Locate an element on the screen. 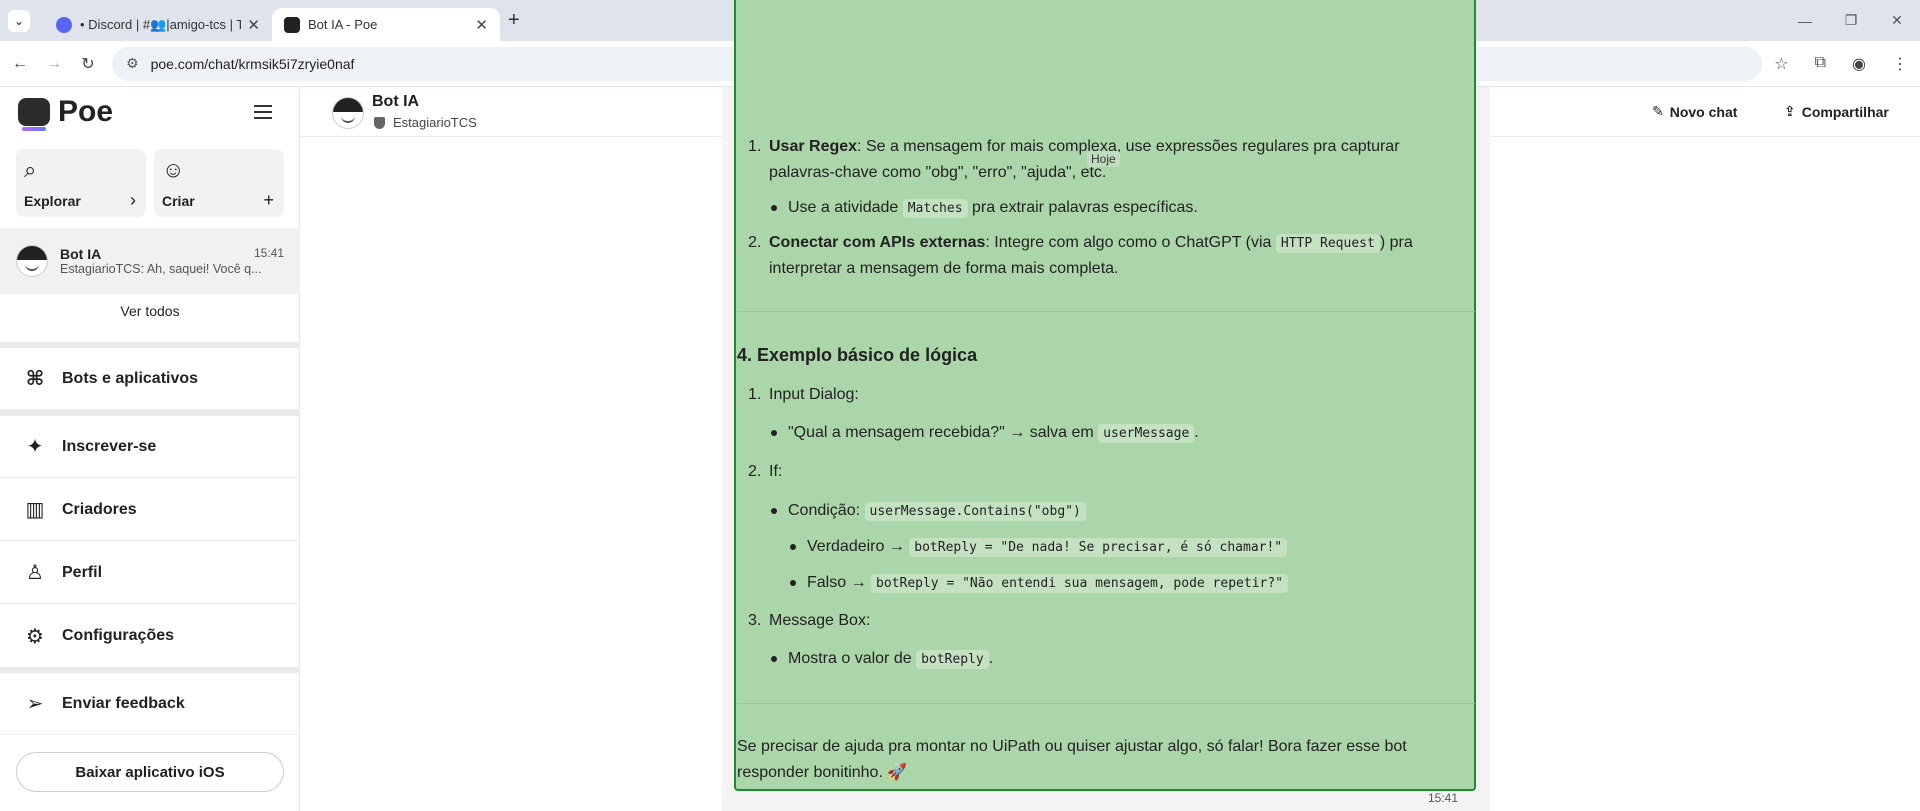 Image resolution: width=1920 pixels, height=811 pixels. creators-icon: ▥ is located at coordinates (35, 510).